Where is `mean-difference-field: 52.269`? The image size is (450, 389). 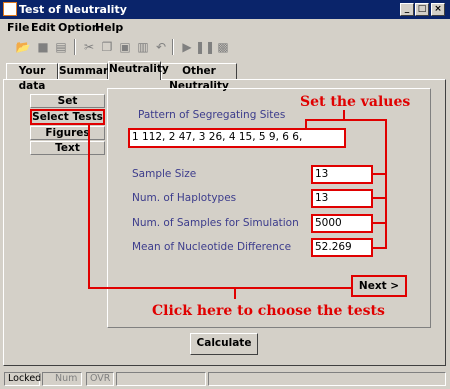 mean-difference-field: 52.269 is located at coordinates (342, 247).